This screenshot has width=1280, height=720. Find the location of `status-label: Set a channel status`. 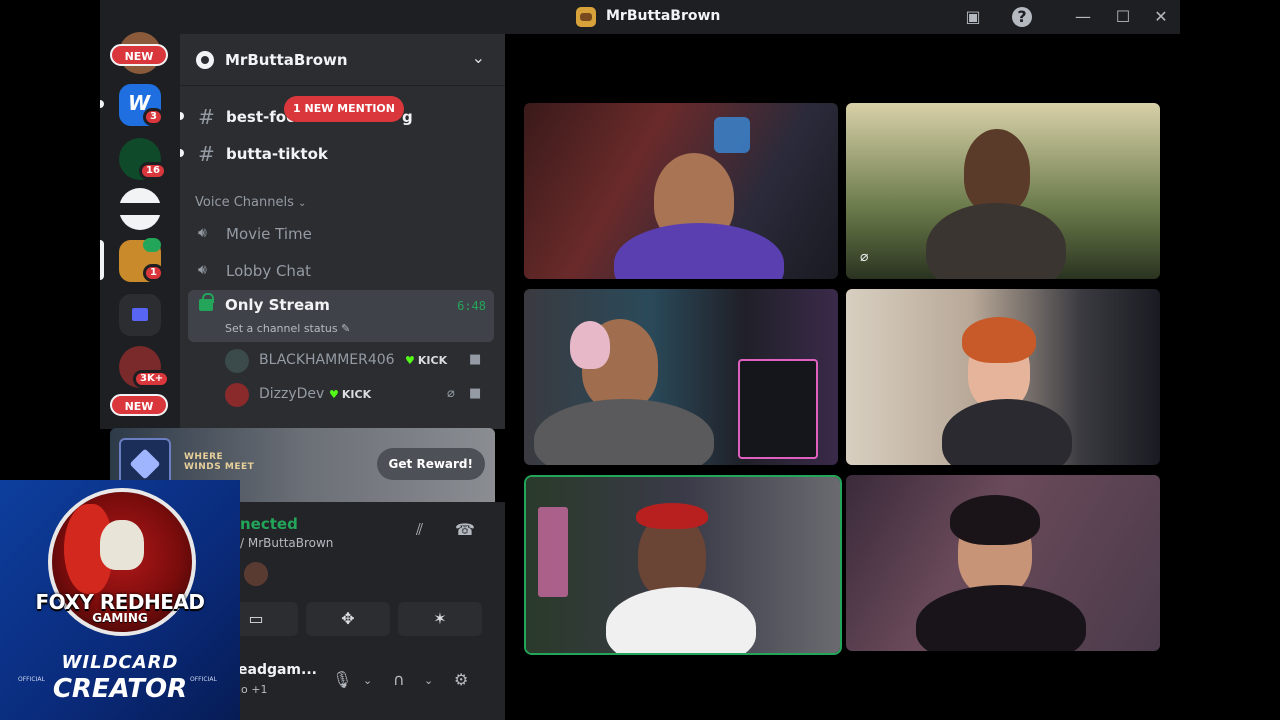

status-label: Set a channel status is located at coordinates (281, 328).